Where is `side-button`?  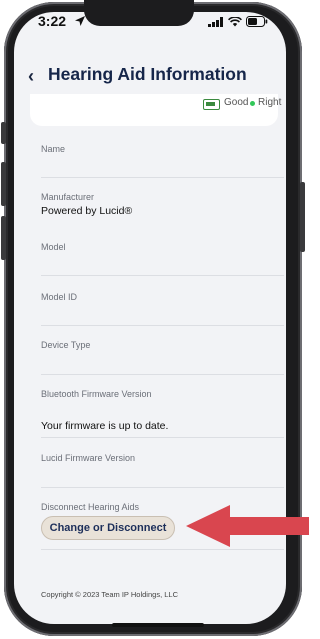 side-button is located at coordinates (302, 217).